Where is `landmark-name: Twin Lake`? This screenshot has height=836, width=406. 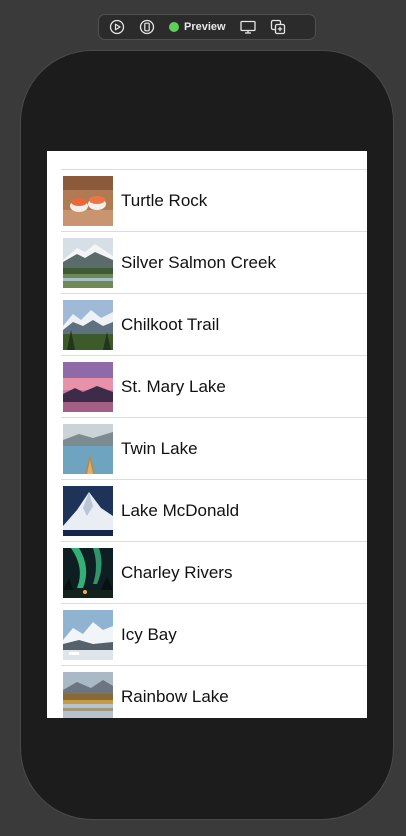 landmark-name: Twin Lake is located at coordinates (159, 448).